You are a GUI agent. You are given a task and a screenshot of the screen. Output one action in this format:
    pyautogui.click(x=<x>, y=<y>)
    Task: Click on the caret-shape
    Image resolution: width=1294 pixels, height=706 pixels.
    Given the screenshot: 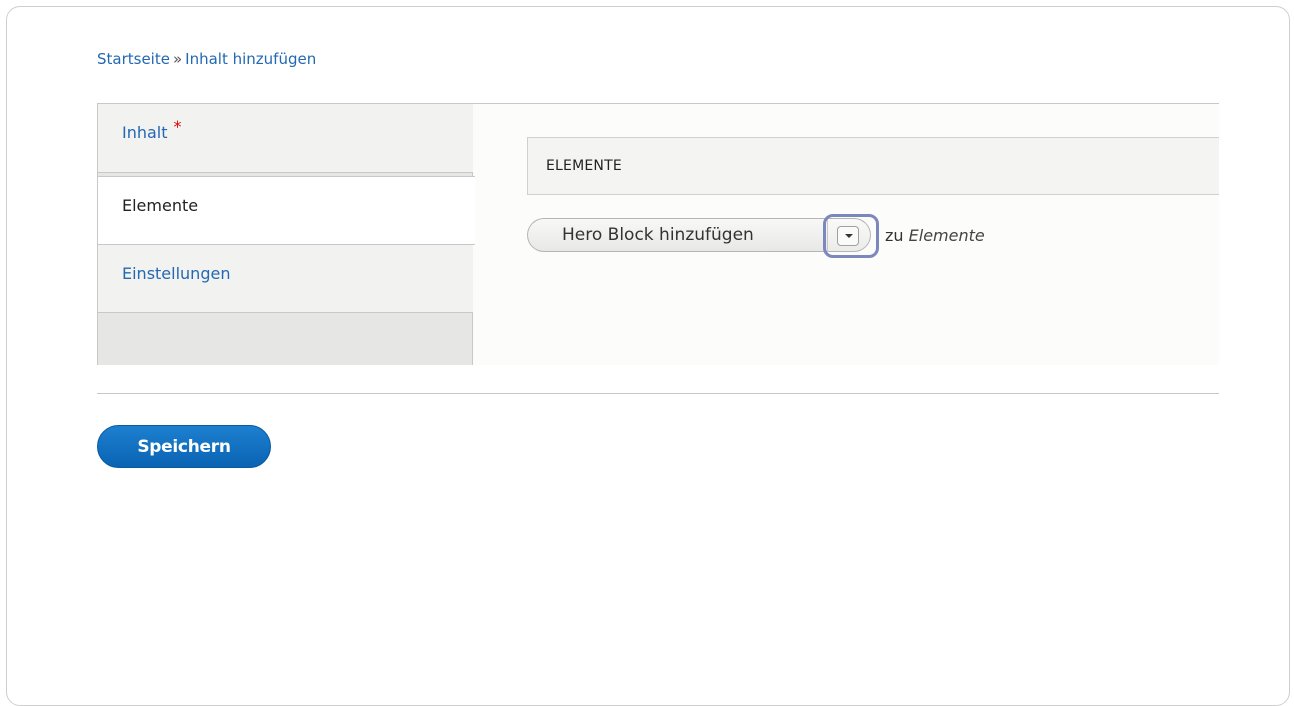 What is the action you would take?
    pyautogui.click(x=849, y=236)
    